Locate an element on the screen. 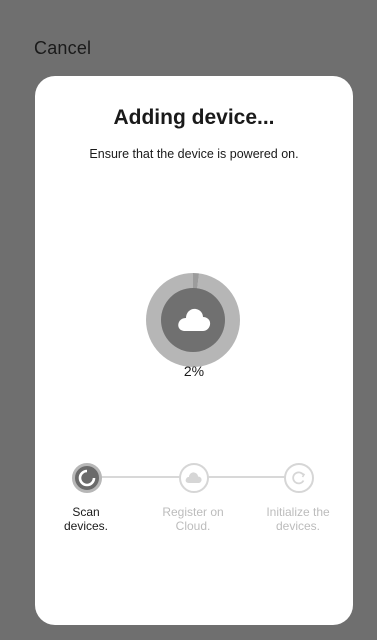 The height and width of the screenshot is (640, 377). refresh-icon is located at coordinates (299, 478).